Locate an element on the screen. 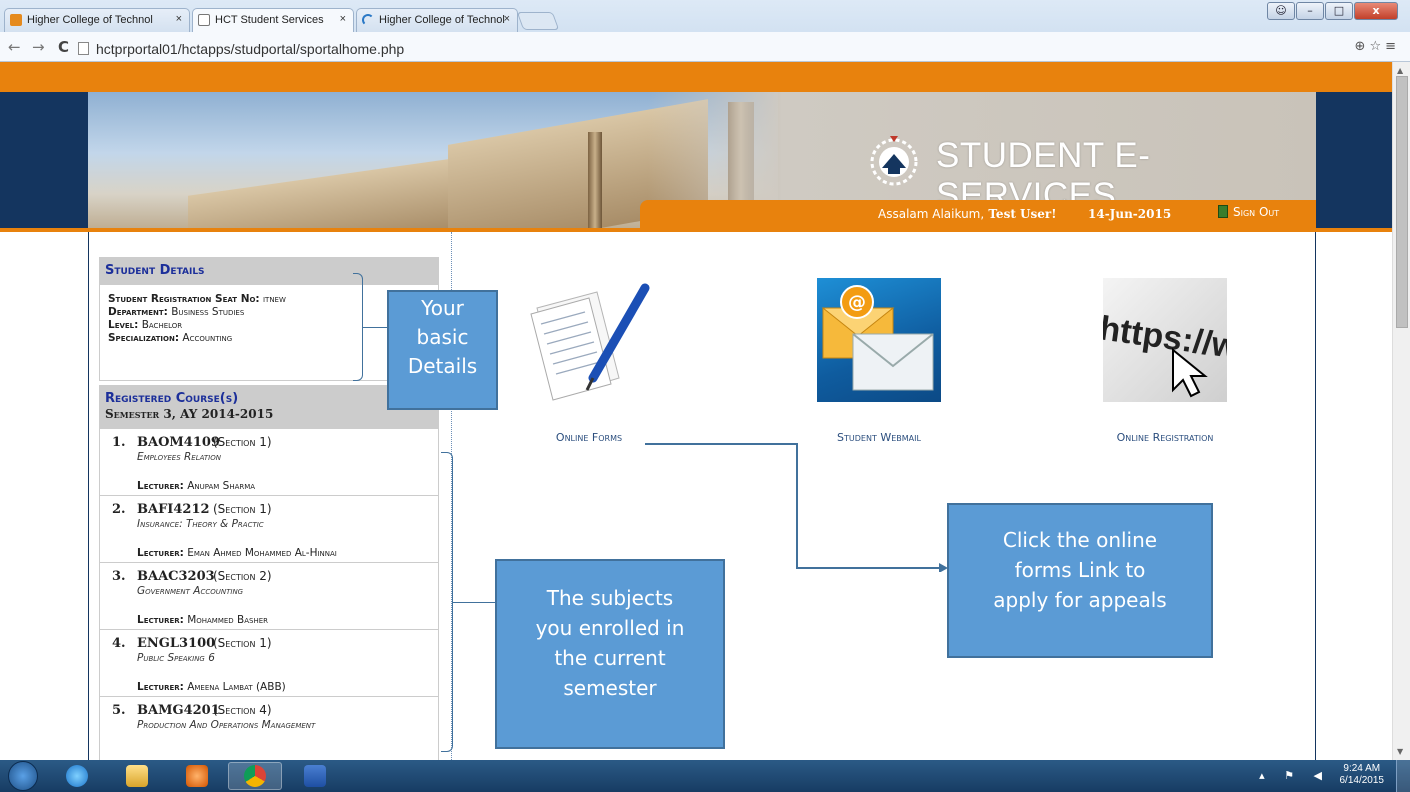 The image size is (1410, 792). start-button-icon is located at coordinates (23, 776).